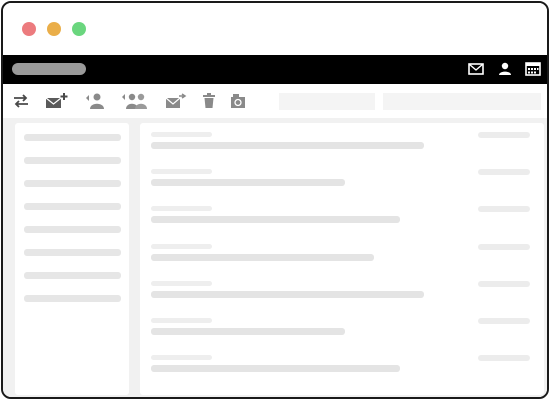 This screenshot has width=550, height=400. I want to click on compose-mail-icon, so click(57, 101).